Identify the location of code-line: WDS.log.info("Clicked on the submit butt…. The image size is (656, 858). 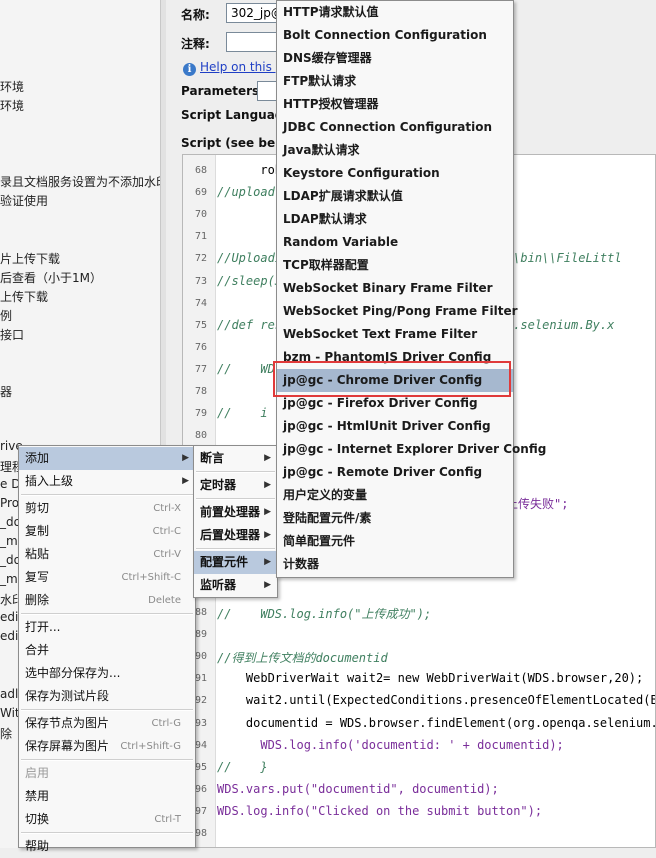
(380, 810).